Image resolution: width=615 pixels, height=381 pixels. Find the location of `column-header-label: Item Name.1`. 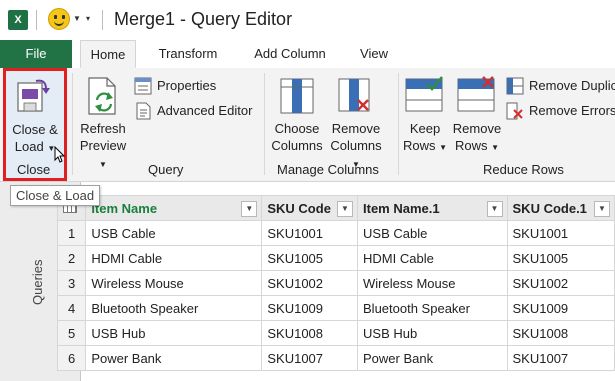

column-header-label: Item Name.1 is located at coordinates (401, 208).